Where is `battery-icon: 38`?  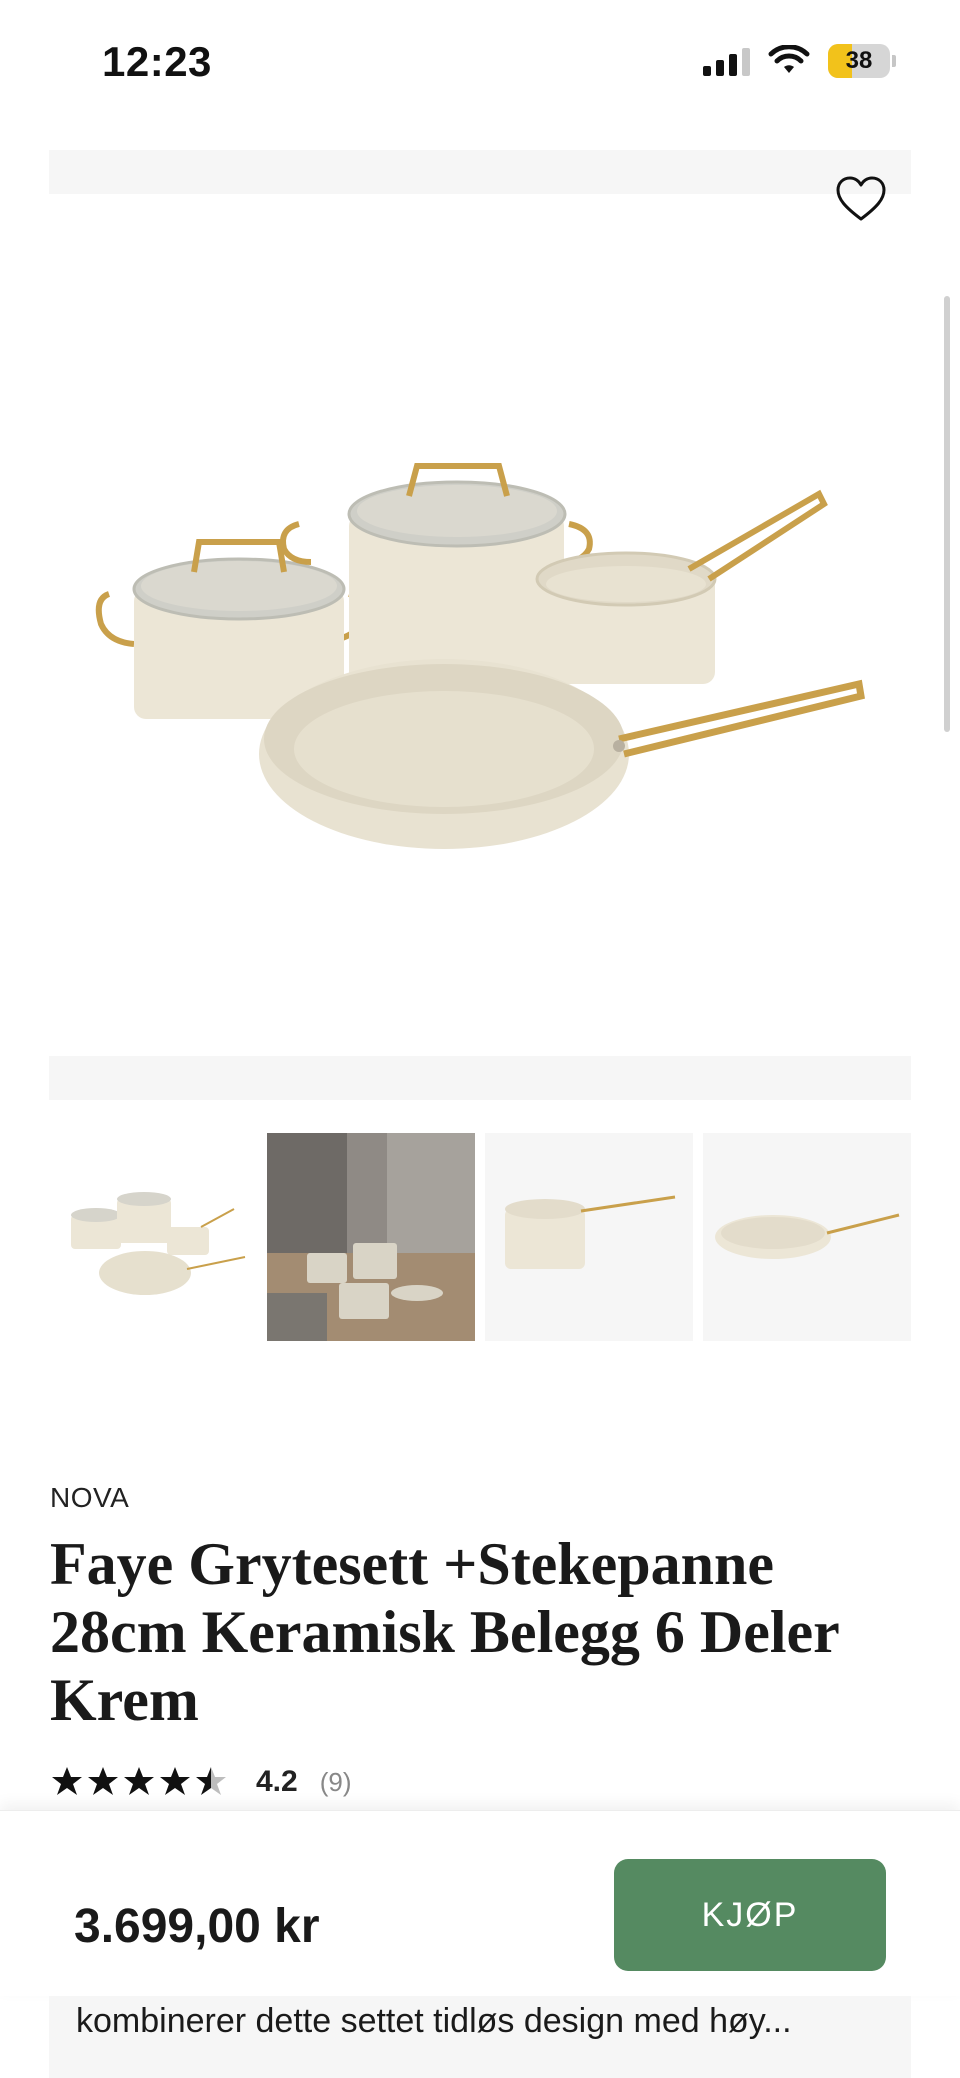
battery-icon: 38 is located at coordinates (862, 61).